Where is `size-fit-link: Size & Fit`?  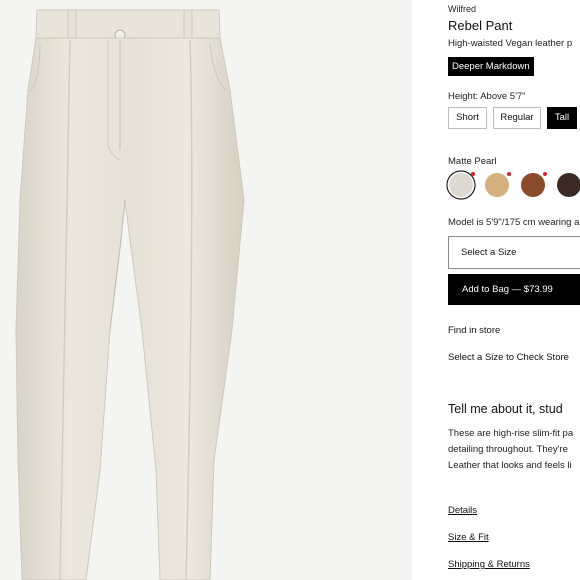
size-fit-link: Size & Fit is located at coordinates (468, 537).